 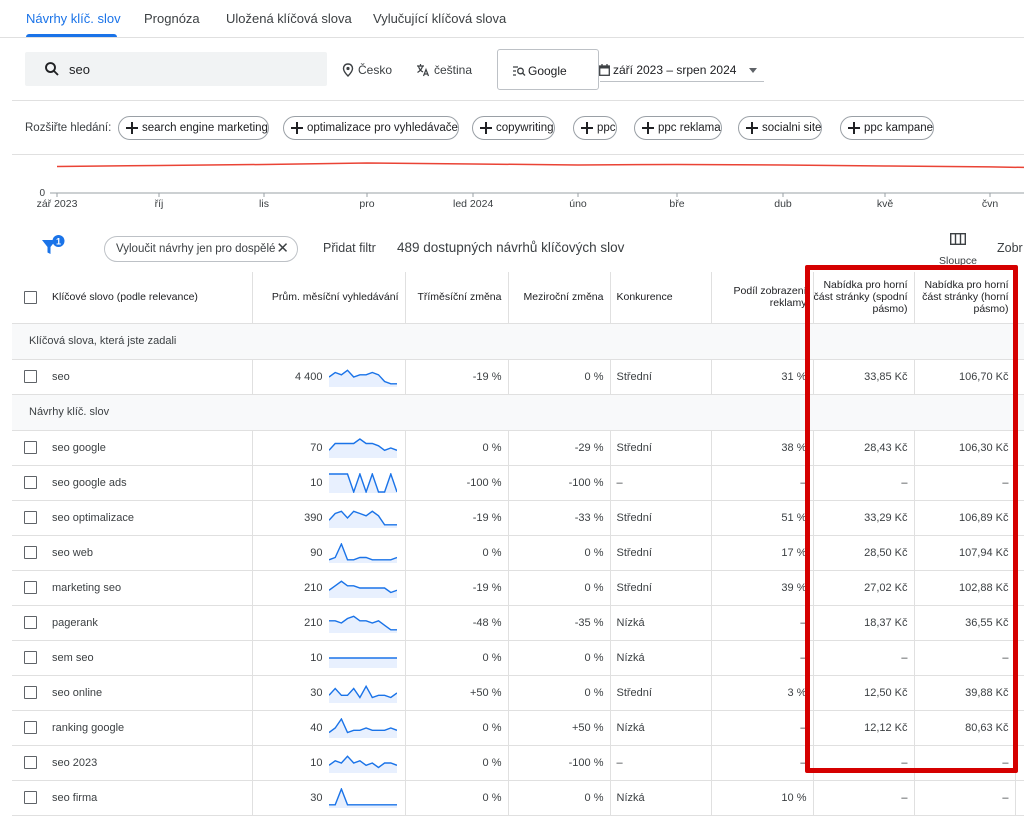 I want to click on expand-chip: optimalizace pro vyhledávače, so click(x=371, y=128).